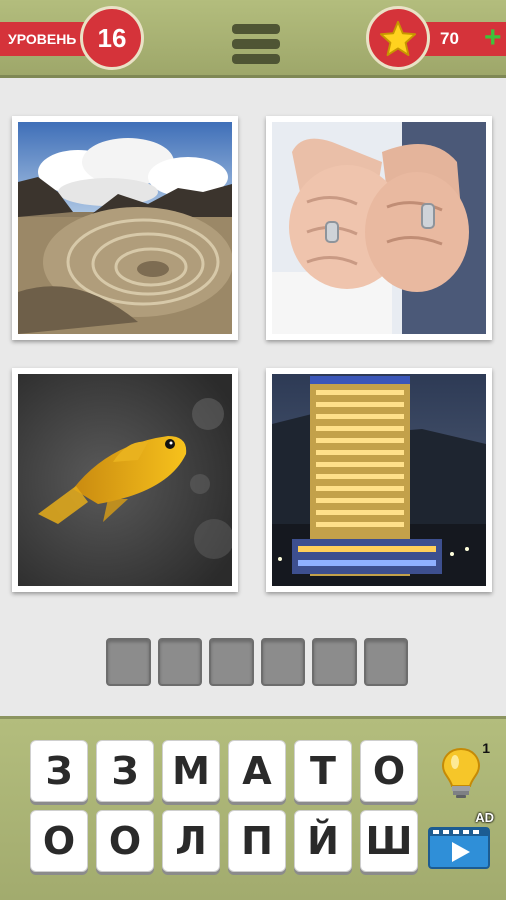 This screenshot has height=900, width=506. I want to click on picture-tile-hotel, so click(379, 480).